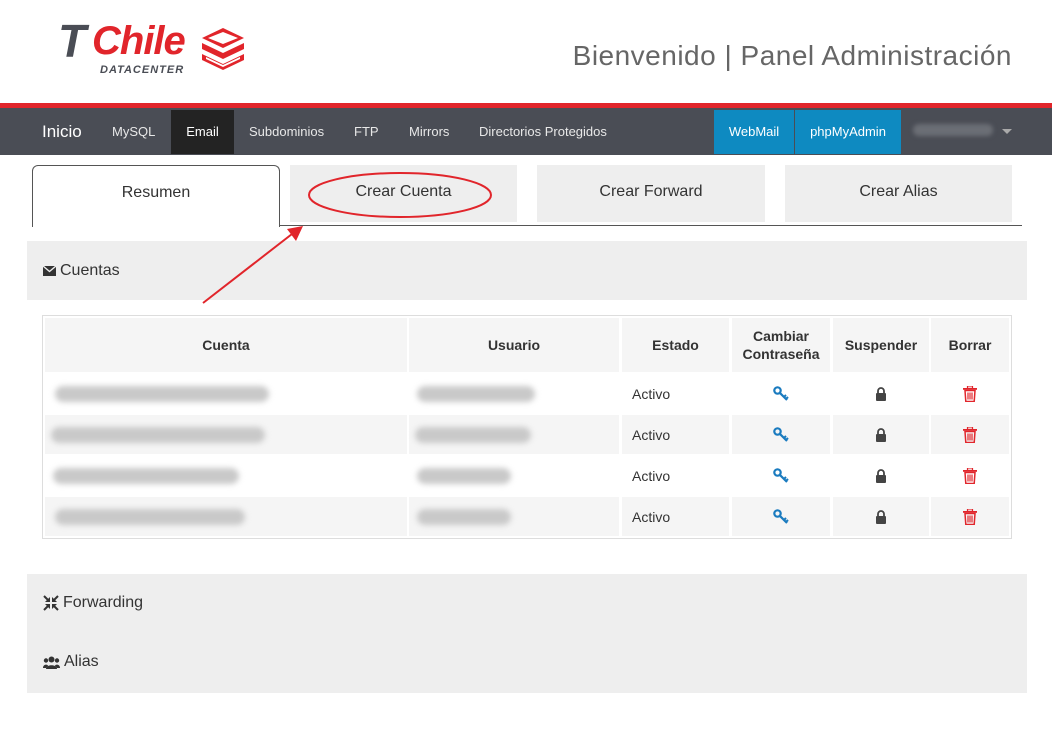 This screenshot has width=1052, height=734. What do you see at coordinates (970, 345) in the screenshot?
I see `col-header-borrar: Borrar` at bounding box center [970, 345].